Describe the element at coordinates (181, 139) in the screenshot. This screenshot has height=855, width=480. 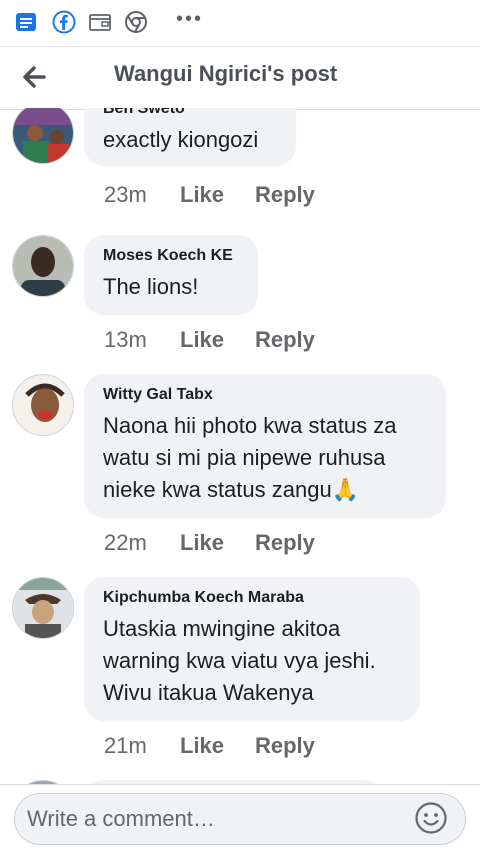
I see `comment-text: exactly kiongozi` at that location.